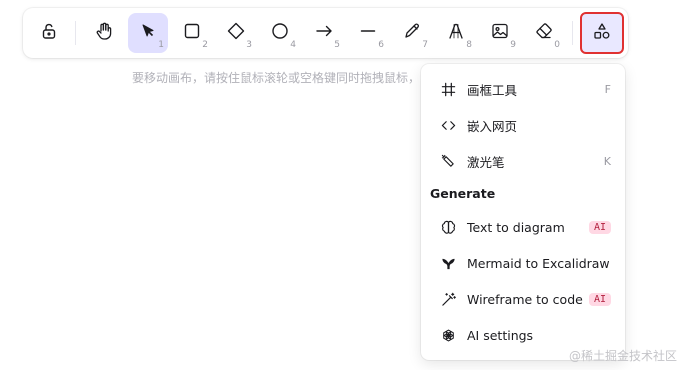 The image size is (685, 370). I want to click on shortcut-key: K, so click(607, 161).